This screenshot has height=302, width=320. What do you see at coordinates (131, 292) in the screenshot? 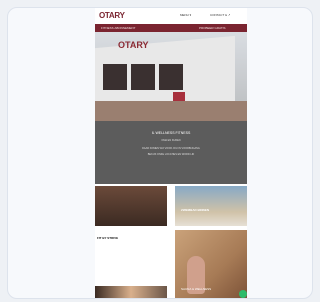
I see `tile-thumbnail` at bounding box center [131, 292].